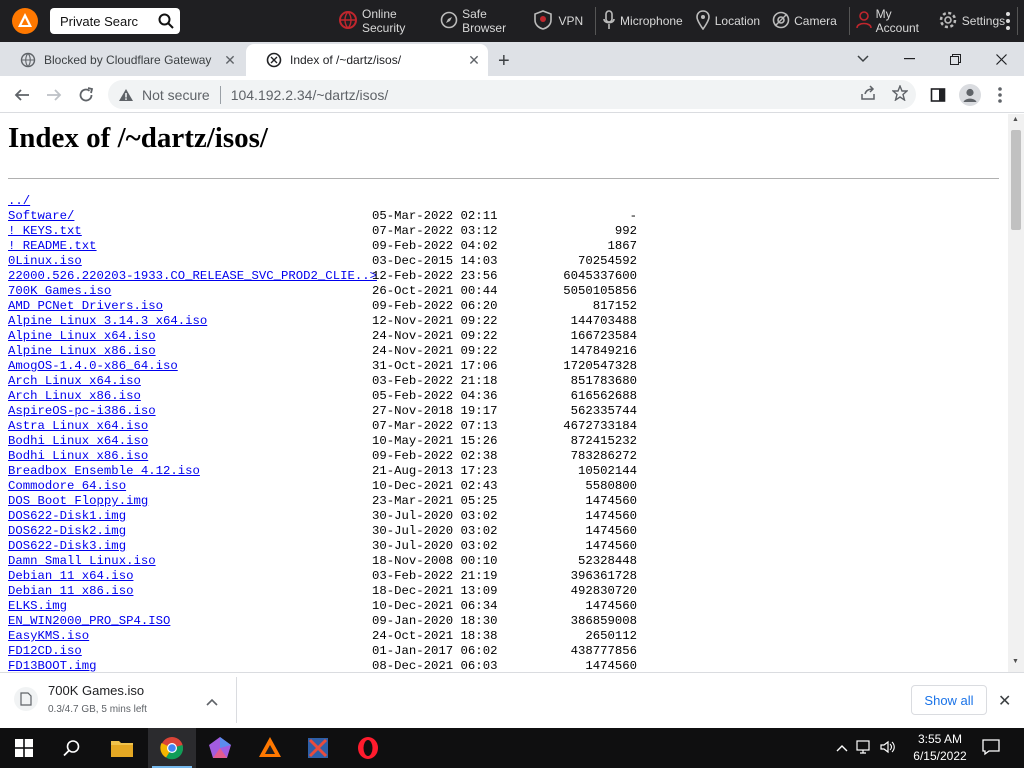  Describe the element at coordinates (1004, 701) in the screenshot. I see `close-download-bar-icon: ✕` at that location.